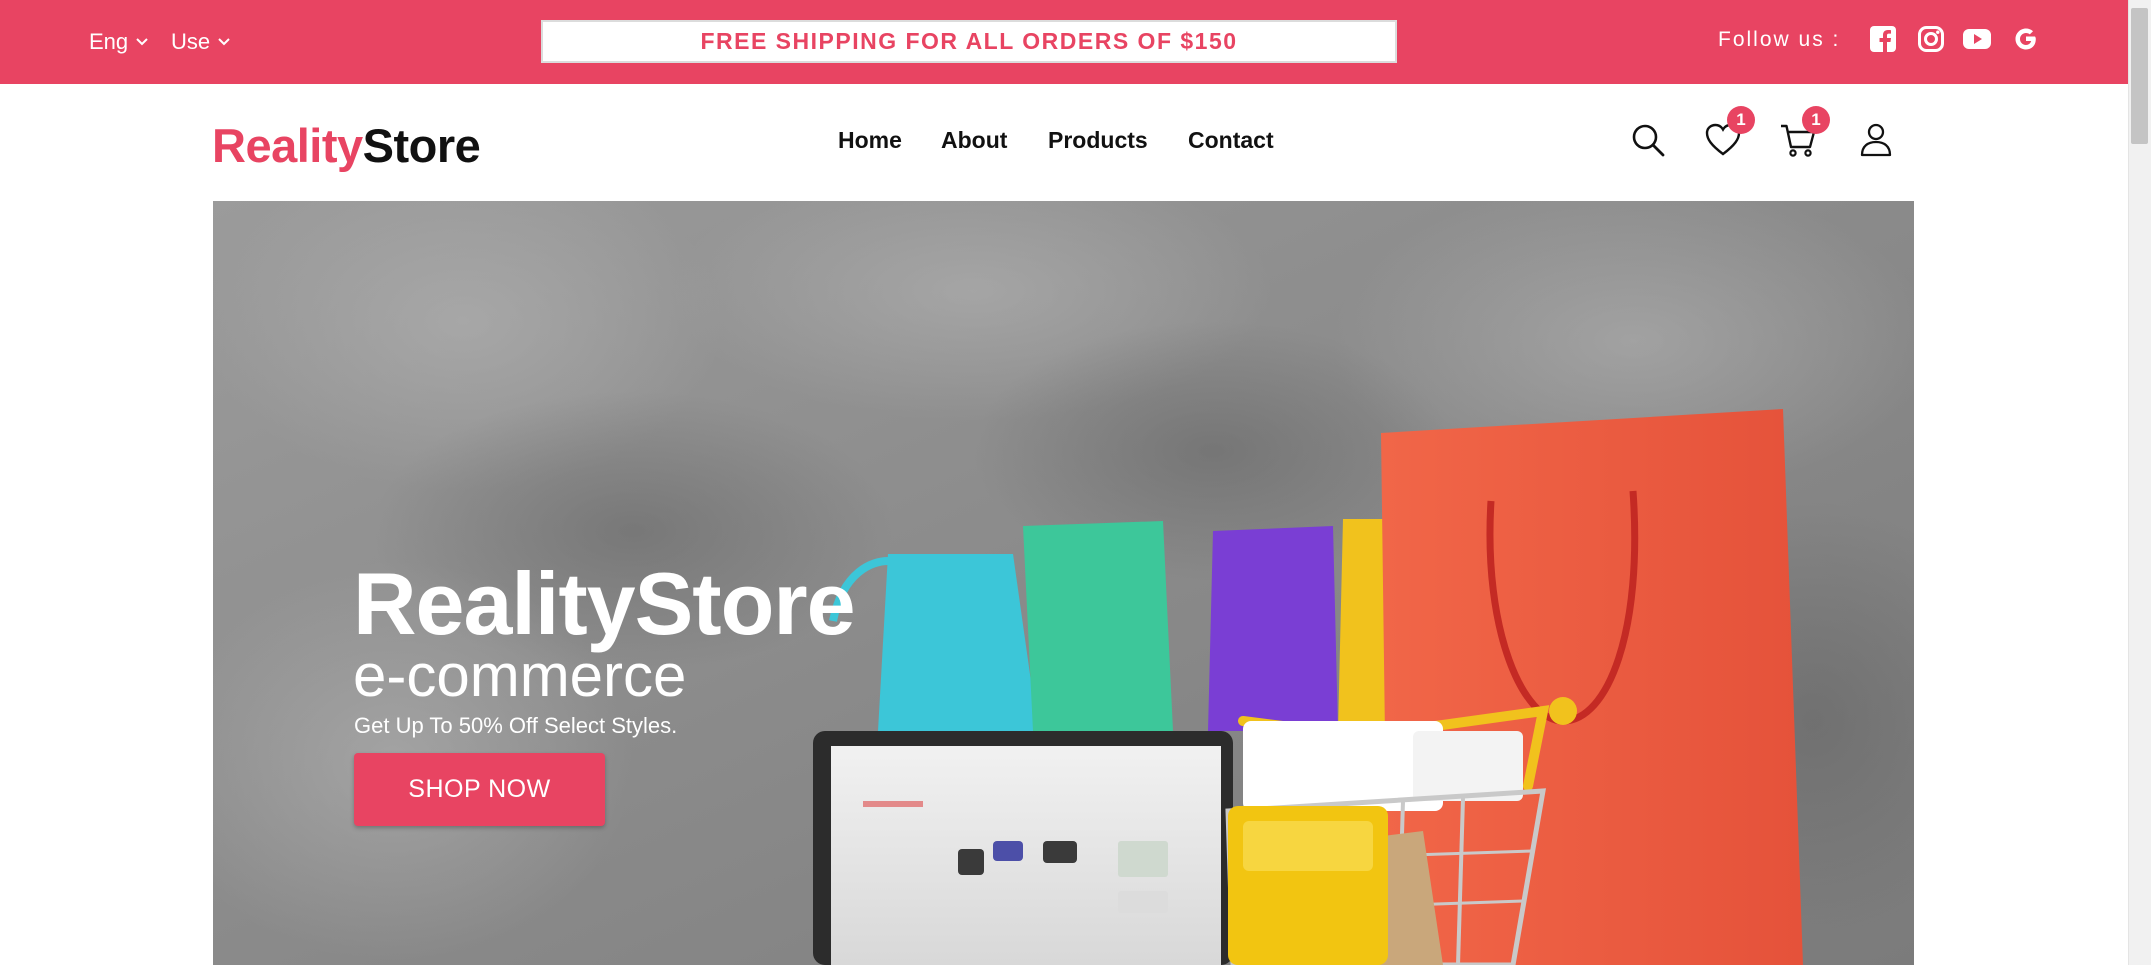 The height and width of the screenshot is (965, 2151). I want to click on currency-selector: Use, so click(201, 42).